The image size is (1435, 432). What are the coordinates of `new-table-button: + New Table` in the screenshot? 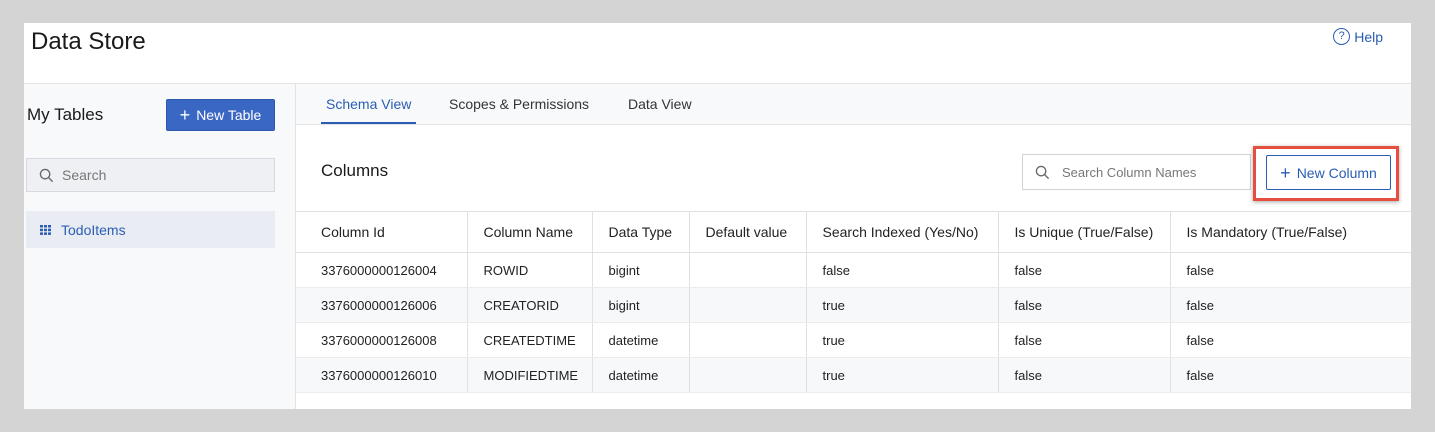 It's located at (220, 115).